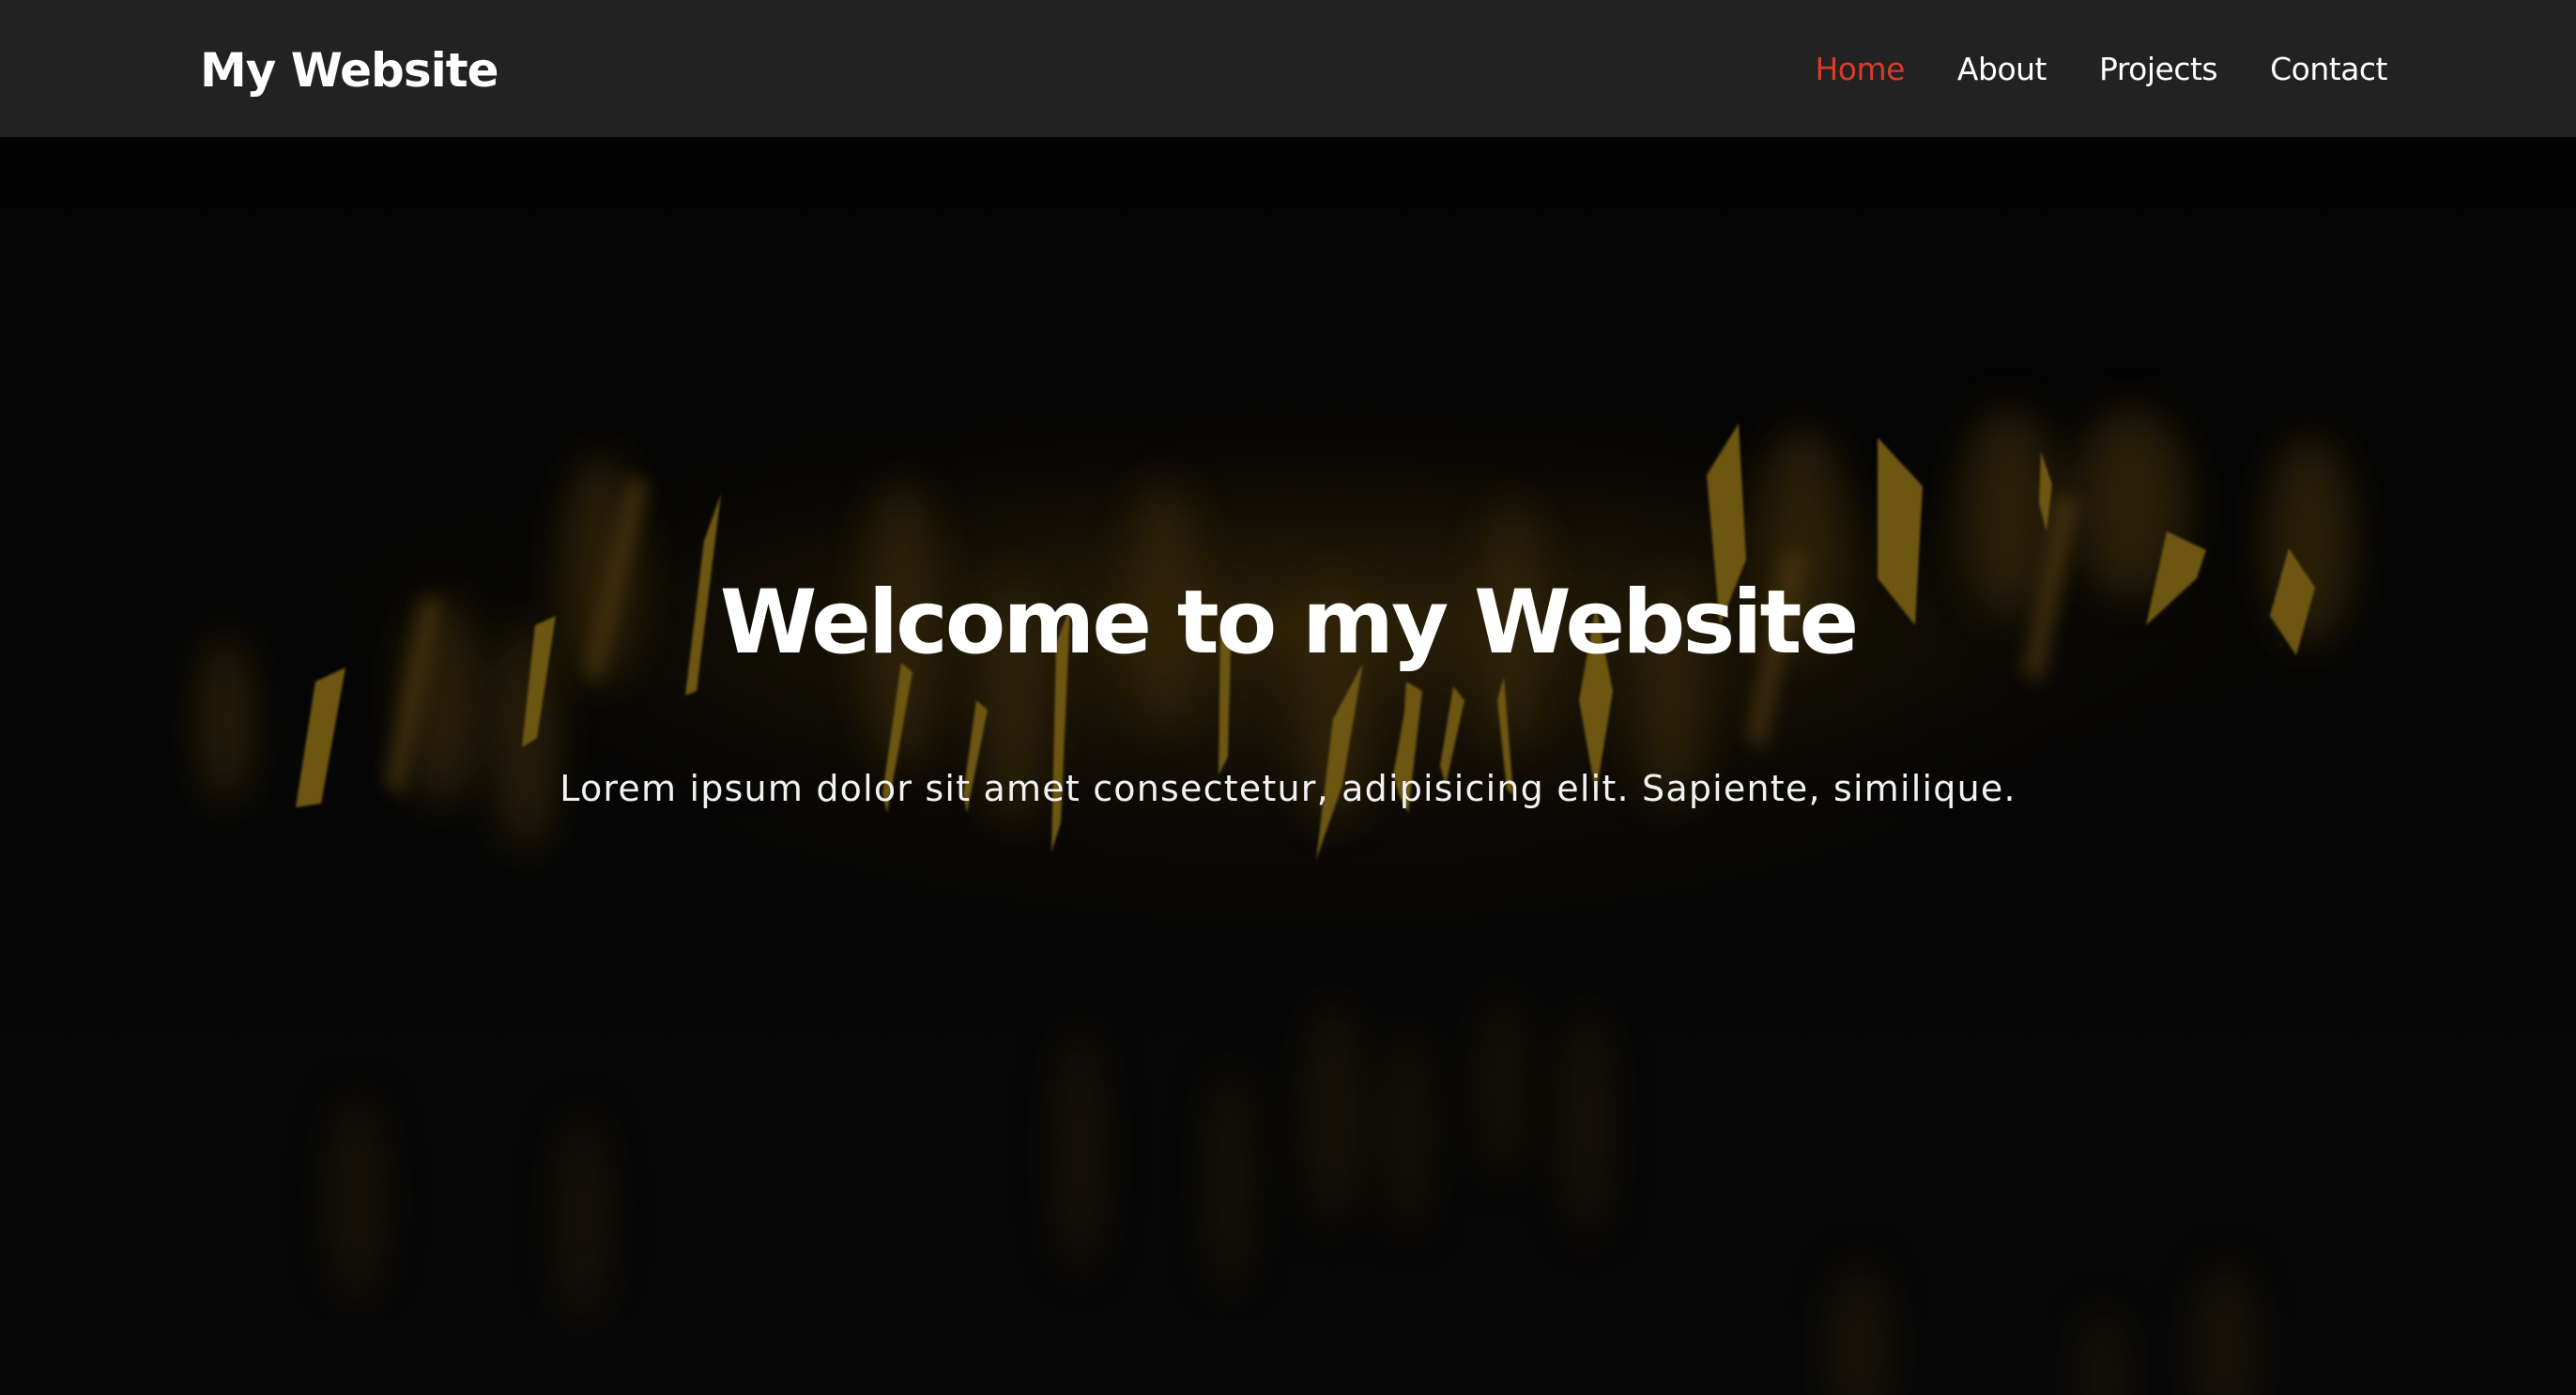 Image resolution: width=2576 pixels, height=1395 pixels. I want to click on navbar: My Website Home About Projects Contact, so click(1288, 69).